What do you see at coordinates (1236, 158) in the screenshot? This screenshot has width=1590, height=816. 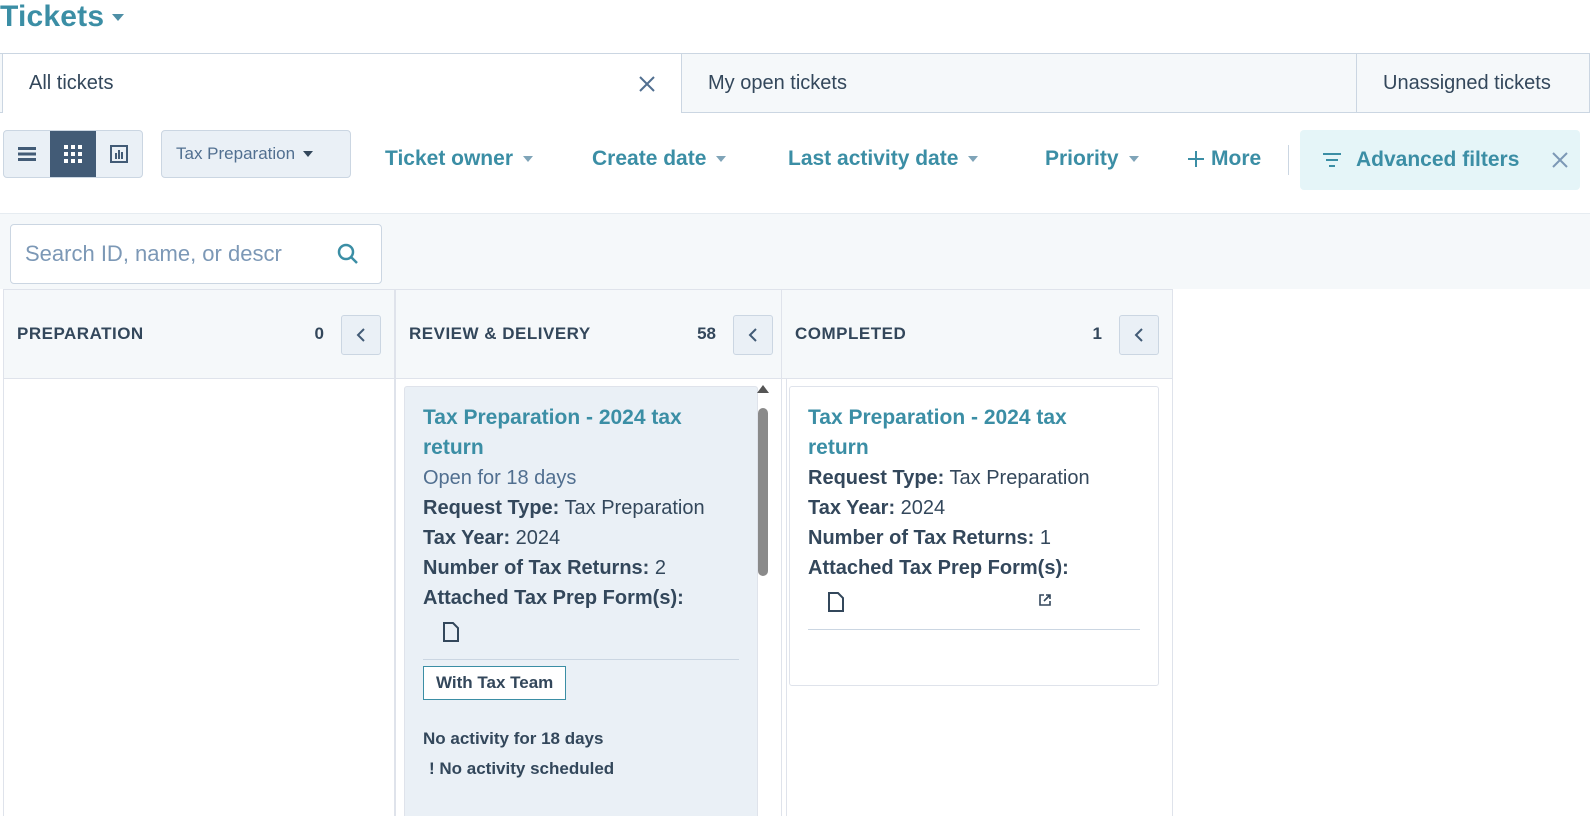 I see `filter-label: More` at bounding box center [1236, 158].